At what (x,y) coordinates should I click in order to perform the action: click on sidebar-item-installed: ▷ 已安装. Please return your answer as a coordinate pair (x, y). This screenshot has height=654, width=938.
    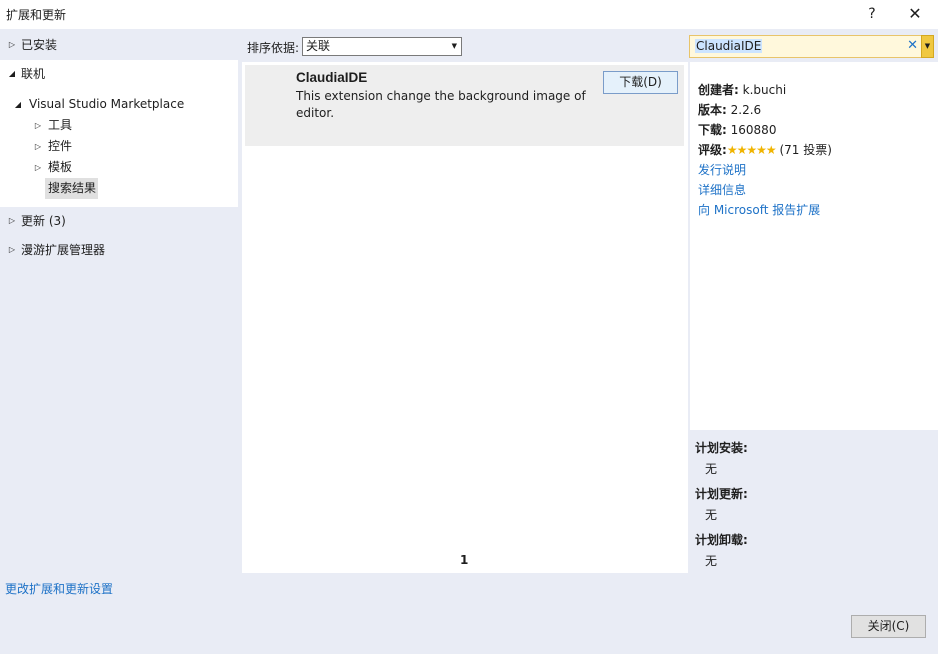
    Looking at the image, I should click on (119, 45).